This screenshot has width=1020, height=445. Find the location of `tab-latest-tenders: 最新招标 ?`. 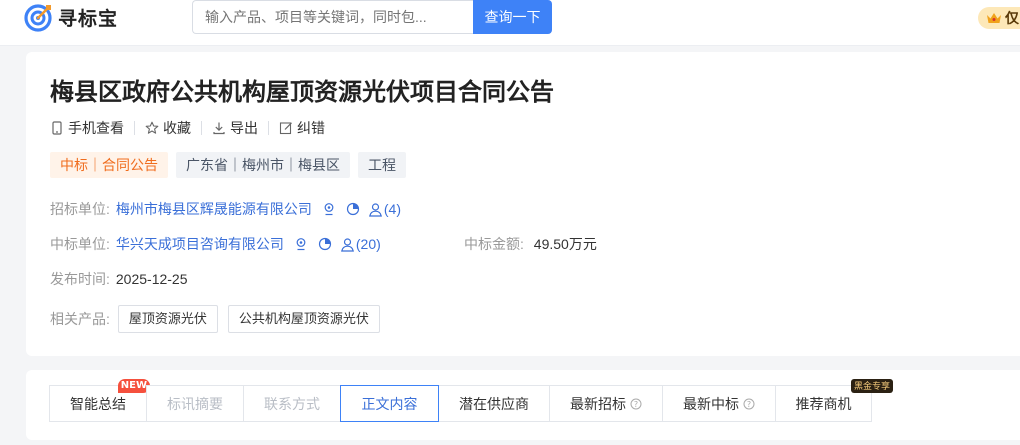

tab-latest-tenders: 最新招标 ? is located at coordinates (606, 403).